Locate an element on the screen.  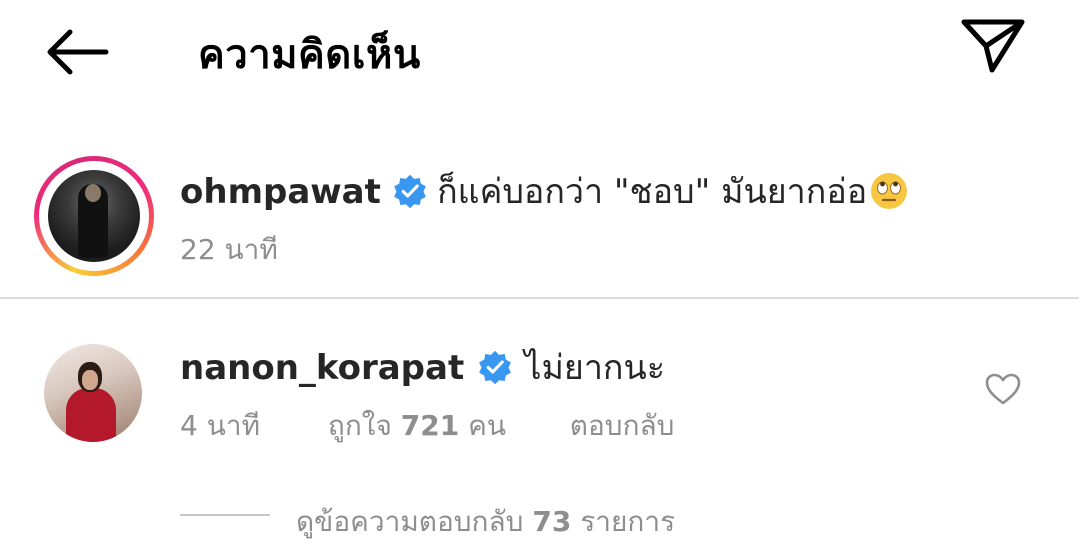
replies-suffix: รายการ is located at coordinates (628, 521).